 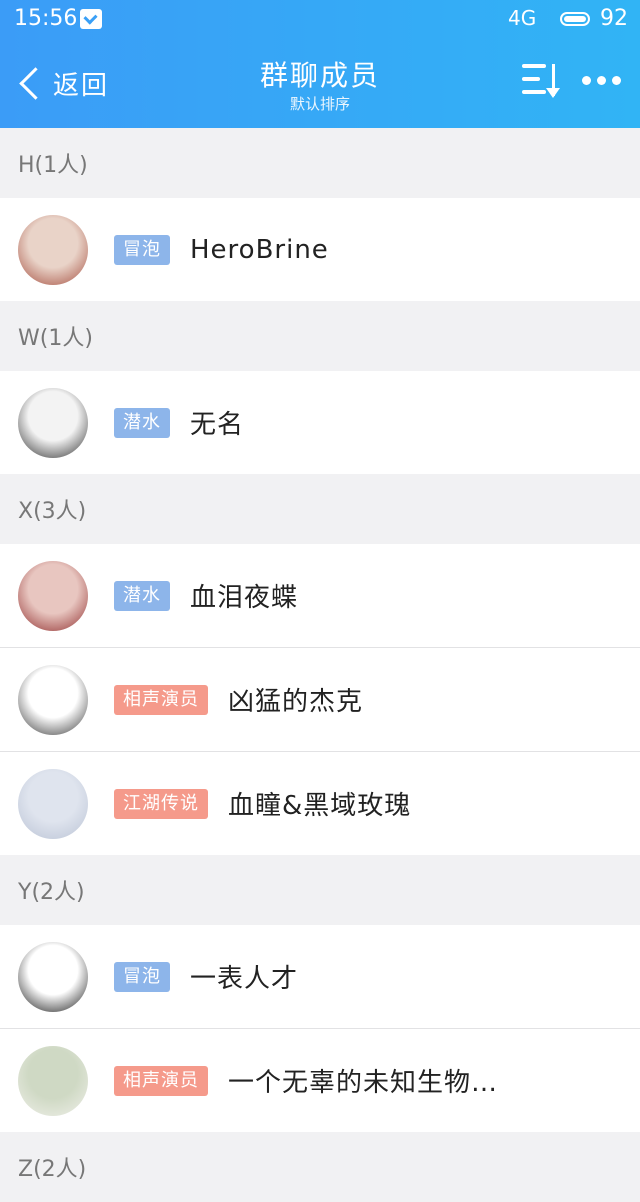 What do you see at coordinates (534, 66) in the screenshot?
I see `sort-icon` at bounding box center [534, 66].